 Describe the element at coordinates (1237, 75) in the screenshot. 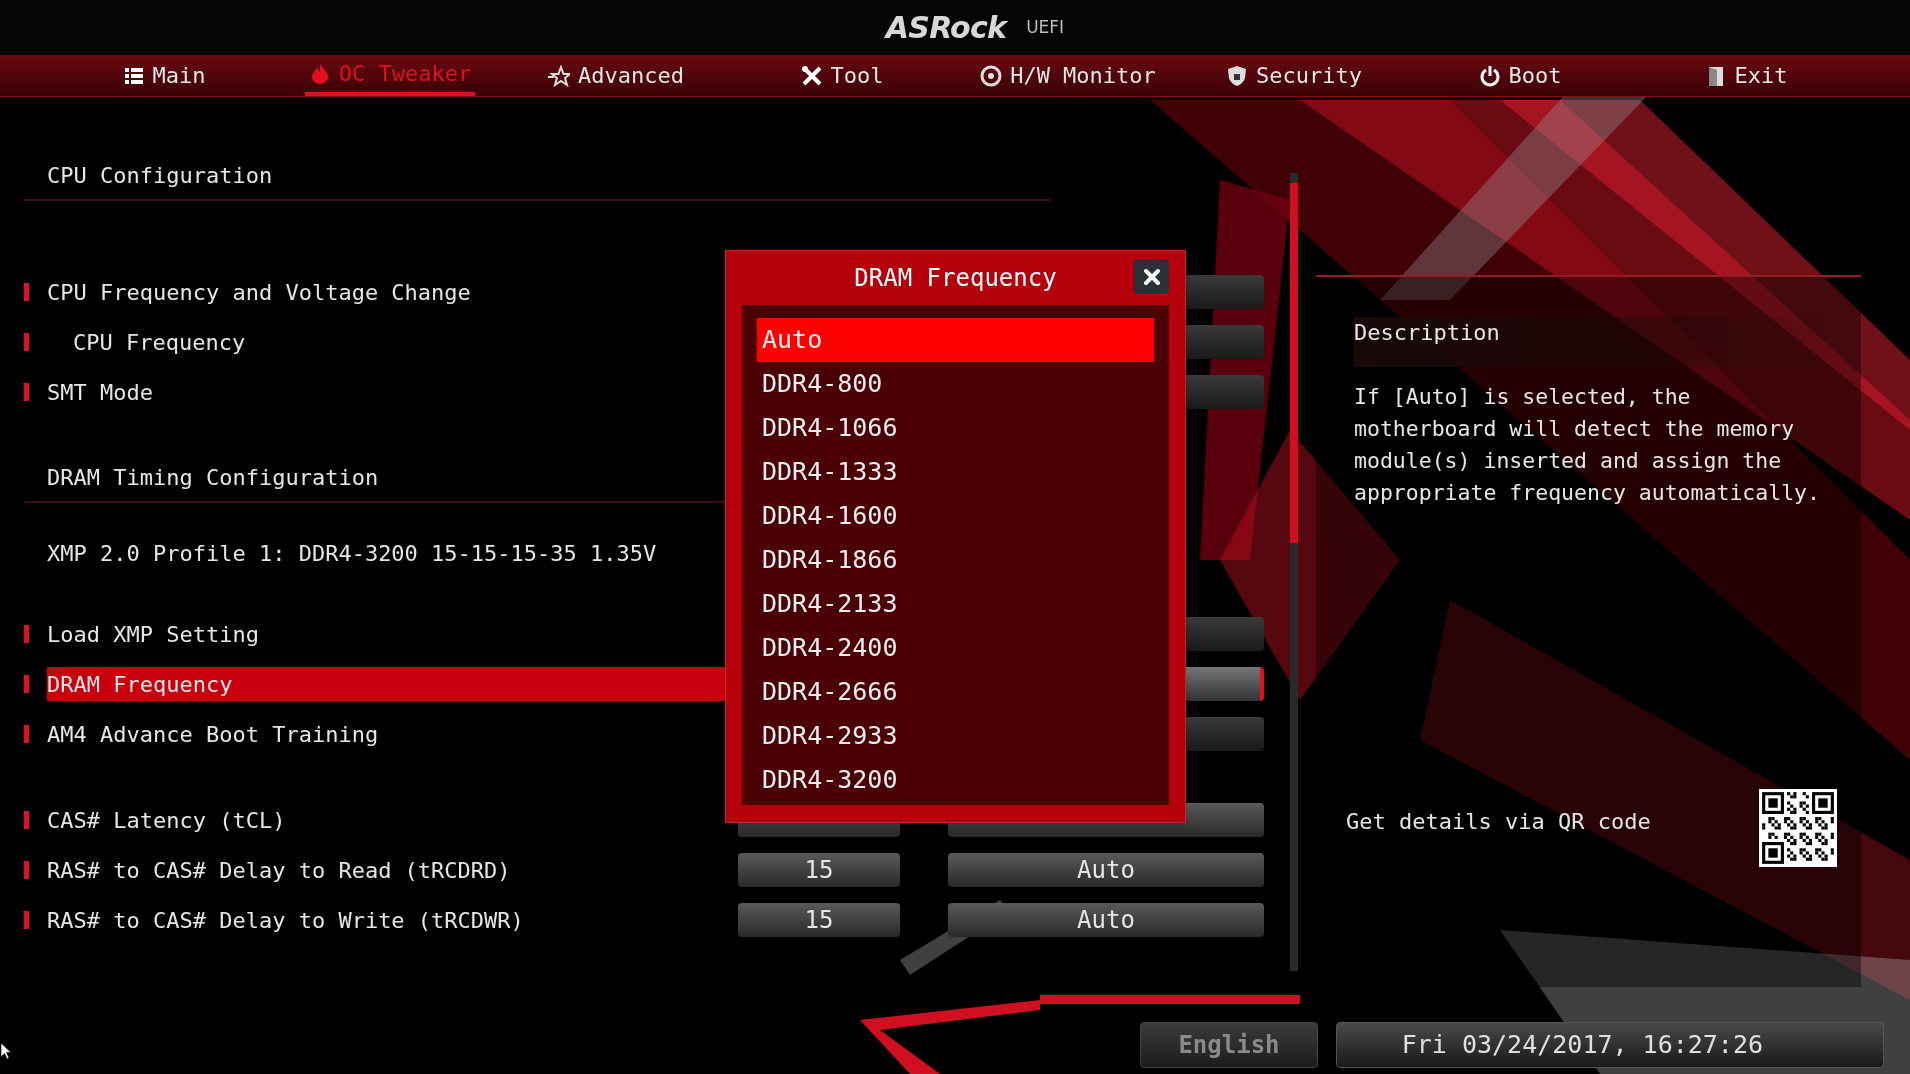

I see `shield-icon` at that location.